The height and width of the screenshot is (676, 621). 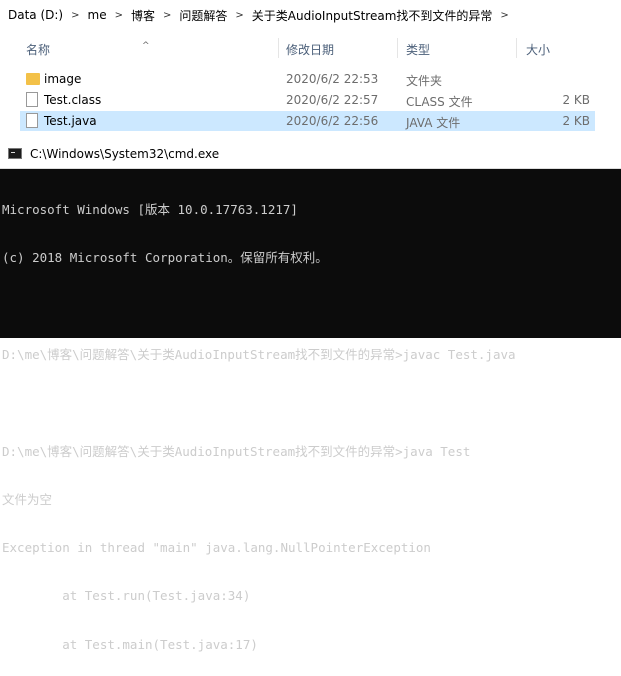 I want to click on column-header-size: 大小, so click(x=538, y=49).